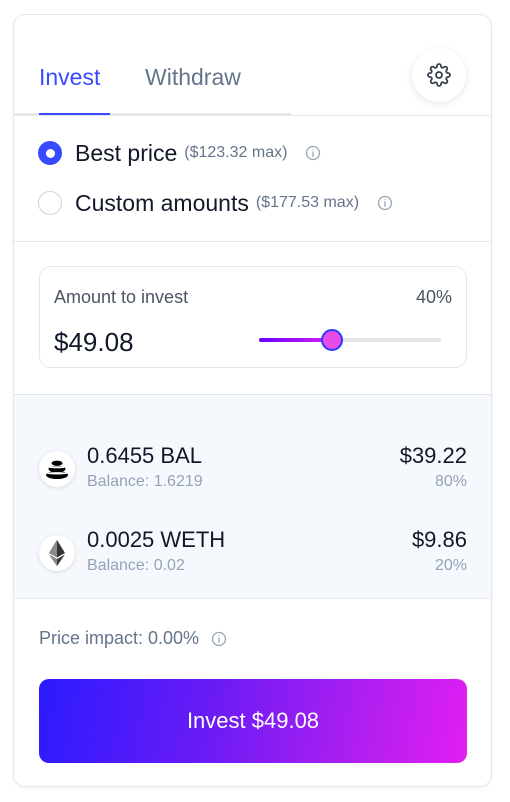 The image size is (510, 802). What do you see at coordinates (50, 153) in the screenshot?
I see `radio-selected` at bounding box center [50, 153].